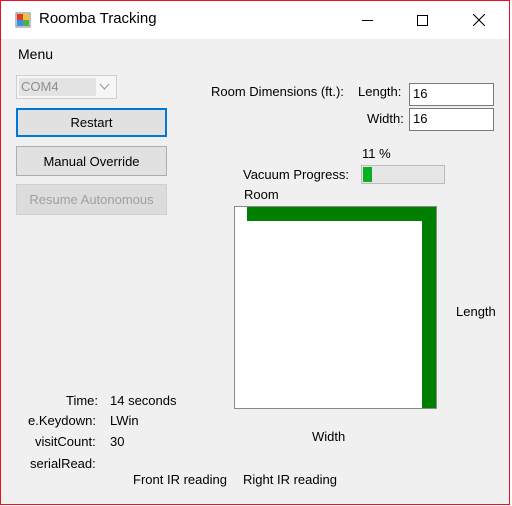 This screenshot has height=506, width=512. I want to click on room-length-label: Length, so click(476, 311).